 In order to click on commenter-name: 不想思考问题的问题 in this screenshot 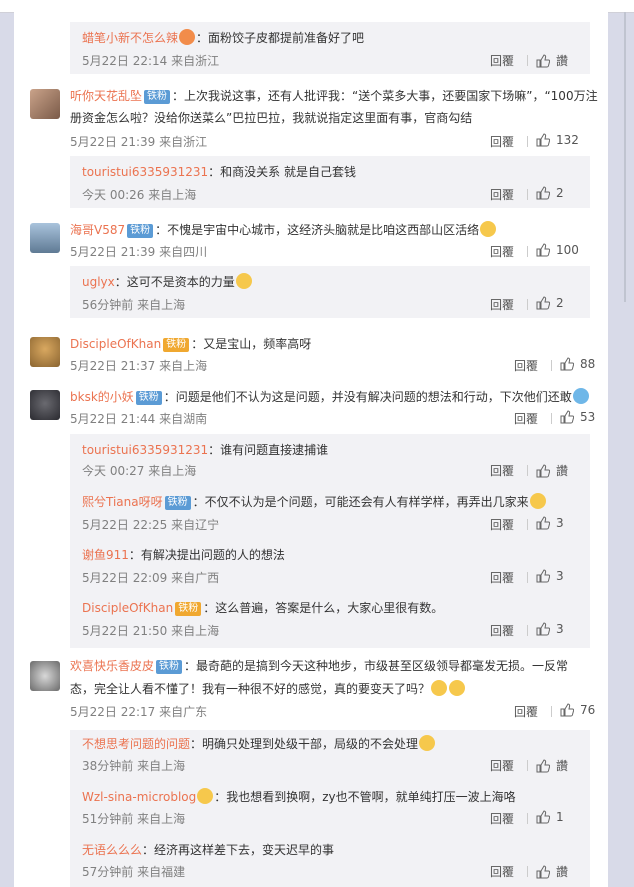, I will do `click(136, 744)`.